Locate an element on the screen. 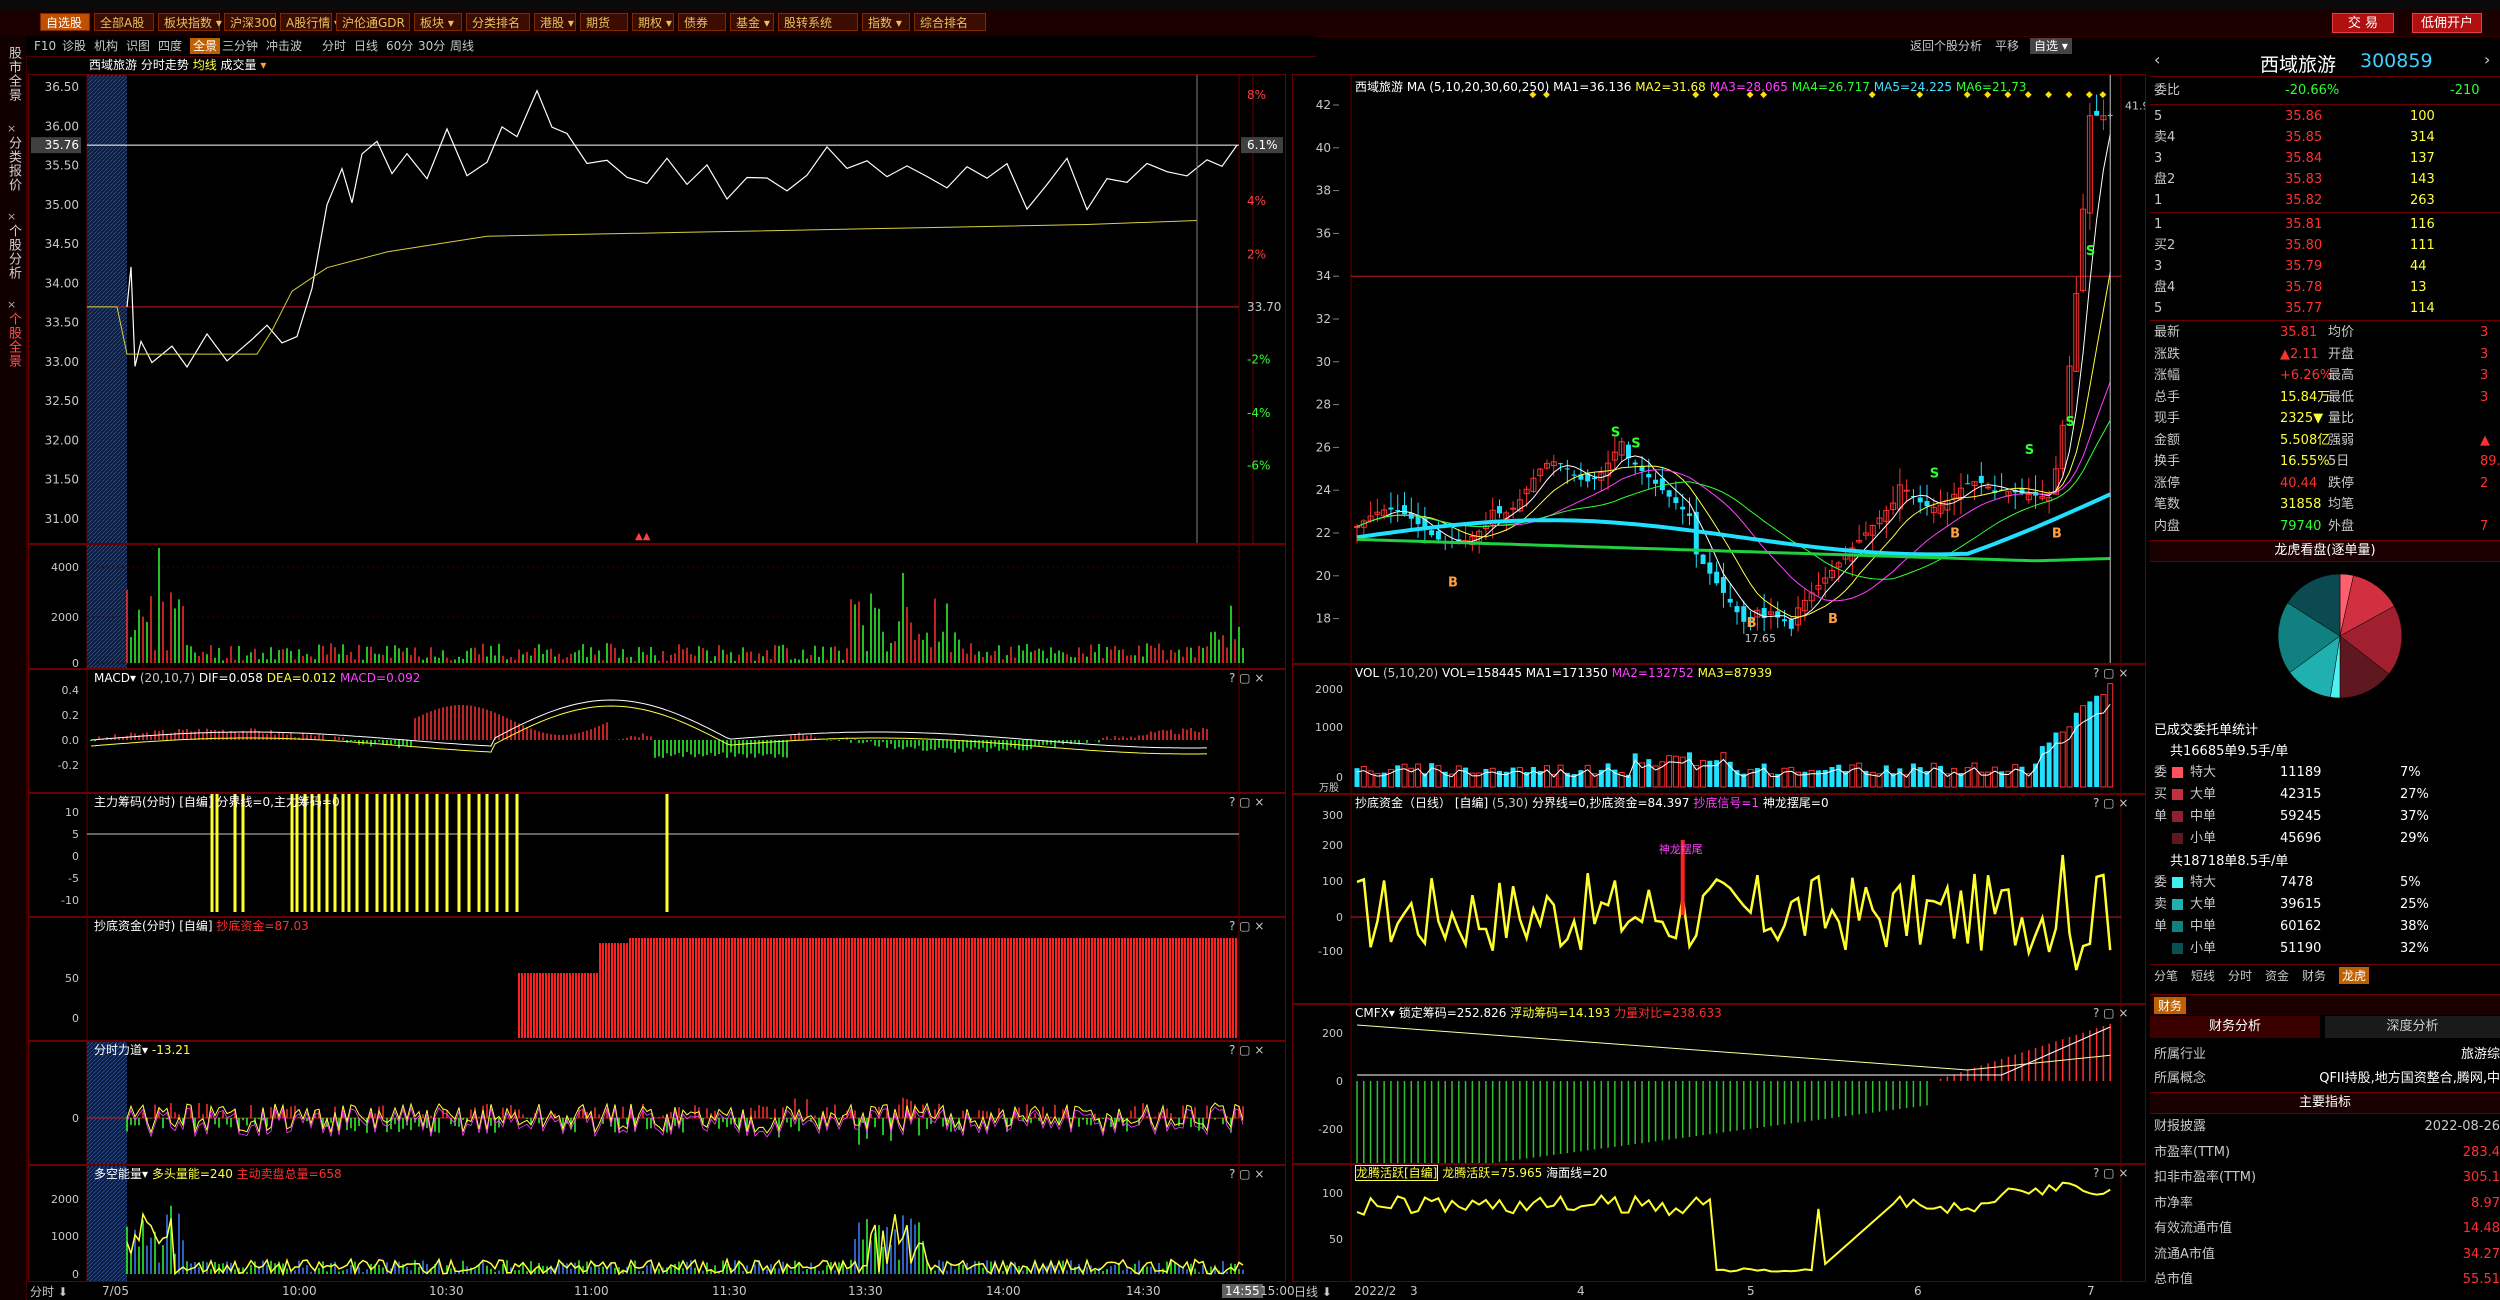  trade-button: 交 易 is located at coordinates (2363, 23).